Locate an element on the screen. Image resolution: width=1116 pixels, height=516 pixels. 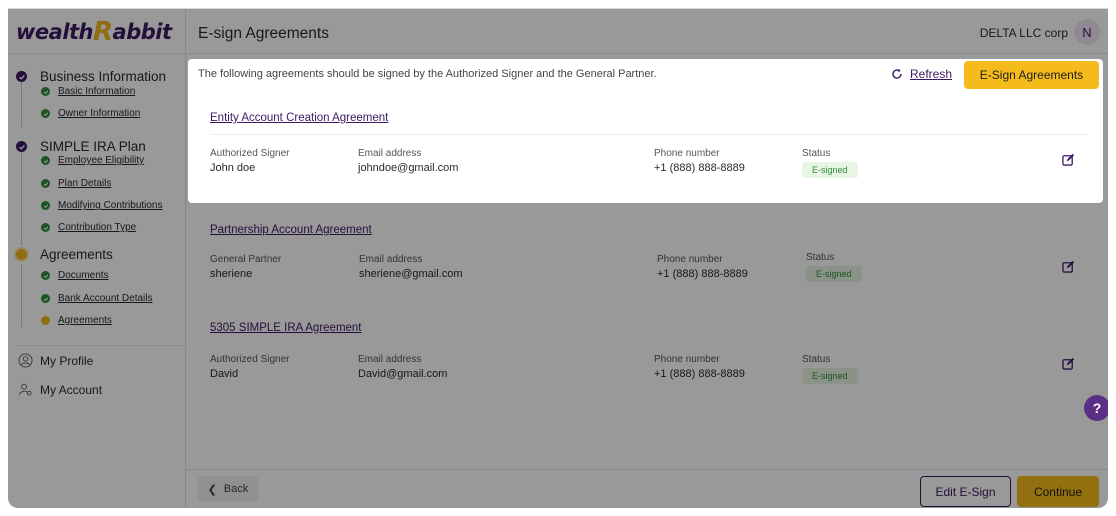
sidebar-item-agreements: Agreements is located at coordinates (76, 320).